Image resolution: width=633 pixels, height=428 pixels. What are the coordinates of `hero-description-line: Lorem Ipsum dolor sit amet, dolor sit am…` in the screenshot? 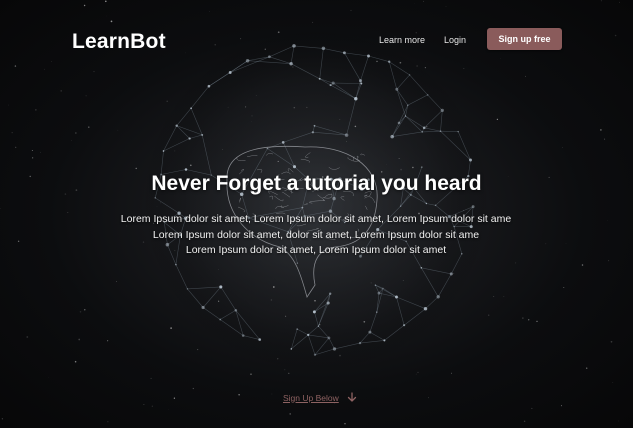 It's located at (316, 234).